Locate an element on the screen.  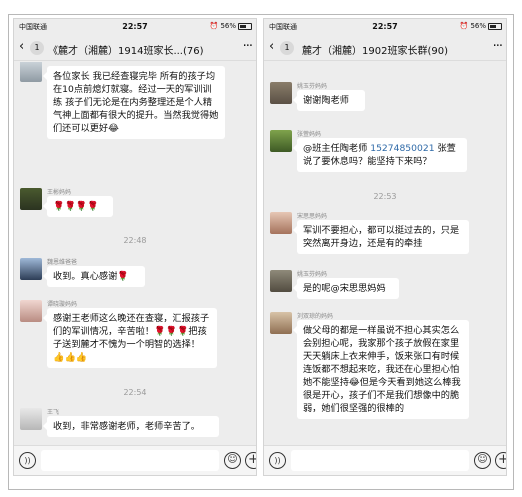
chat-title: 《麓才（湘麓）1914班家长...(76) is located at coordinates (126, 51).